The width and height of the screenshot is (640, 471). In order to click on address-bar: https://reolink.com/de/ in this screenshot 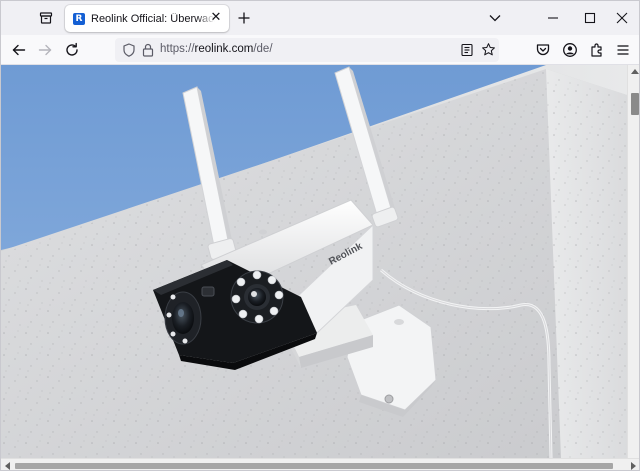, I will do `click(307, 50)`.